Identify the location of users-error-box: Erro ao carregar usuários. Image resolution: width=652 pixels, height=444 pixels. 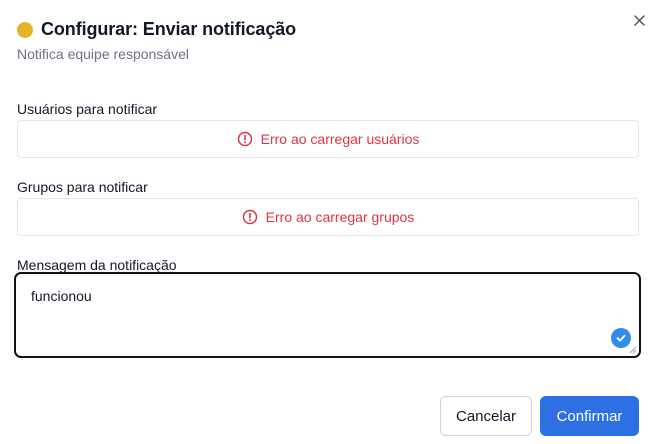
(328, 139).